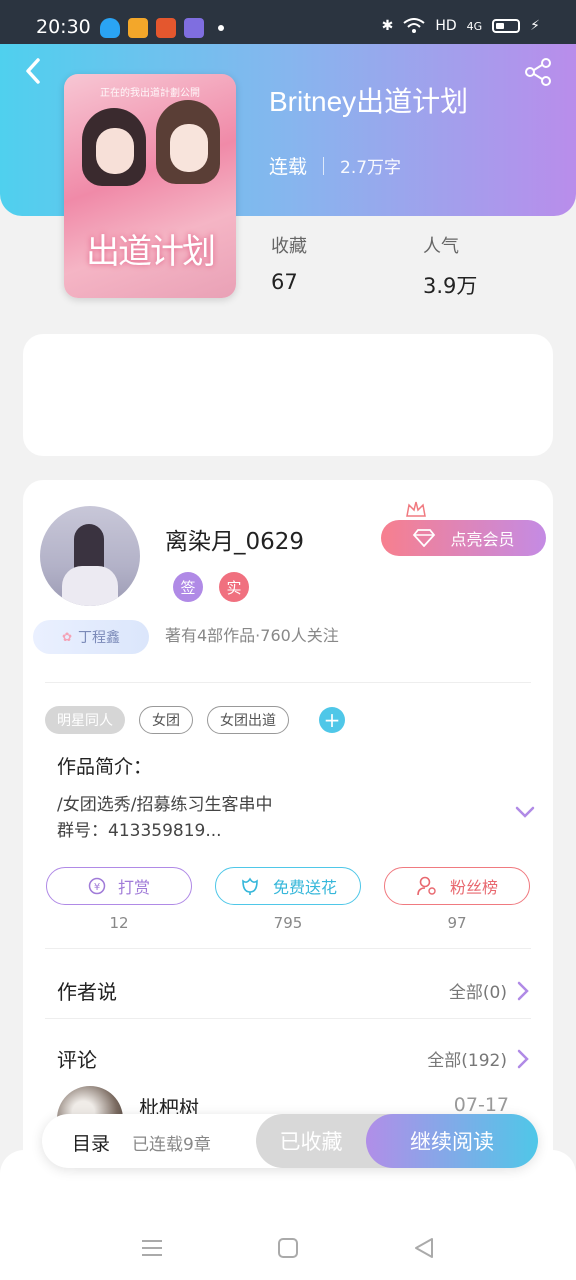 The height and width of the screenshot is (1280, 576). I want to click on comment-date: 07-17, so click(481, 1105).